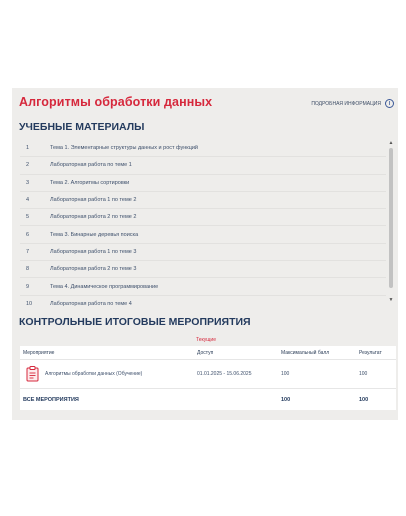 The image size is (406, 516). What do you see at coordinates (370, 352) in the screenshot?
I see `col-result: Результат` at bounding box center [370, 352].